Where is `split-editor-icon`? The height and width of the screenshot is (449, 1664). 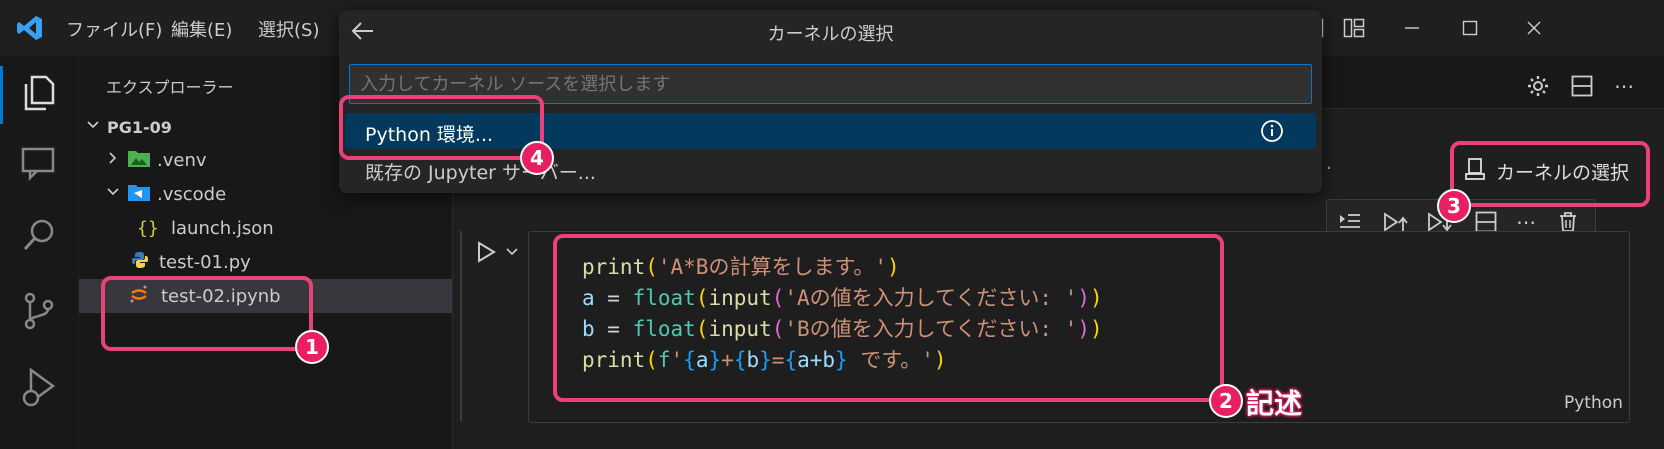
split-editor-icon is located at coordinates (1582, 86).